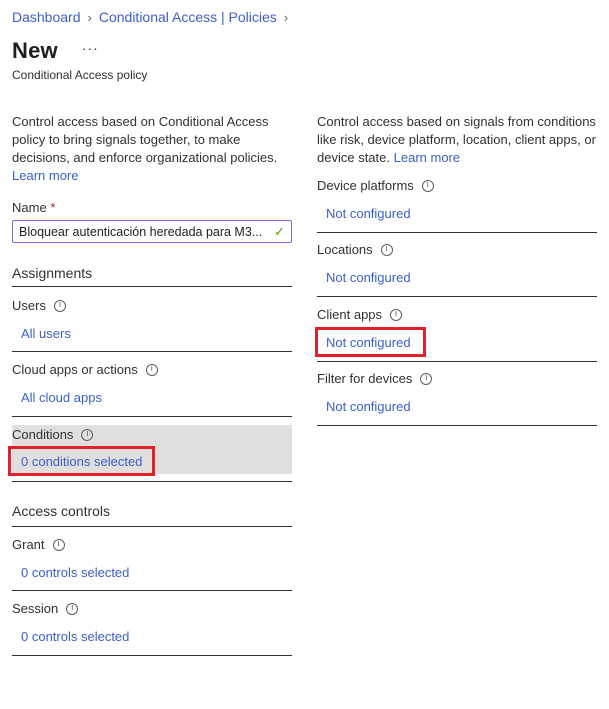 This screenshot has width=609, height=709. I want to click on device-platforms-section: Device platforms i Not configured, so click(457, 205).